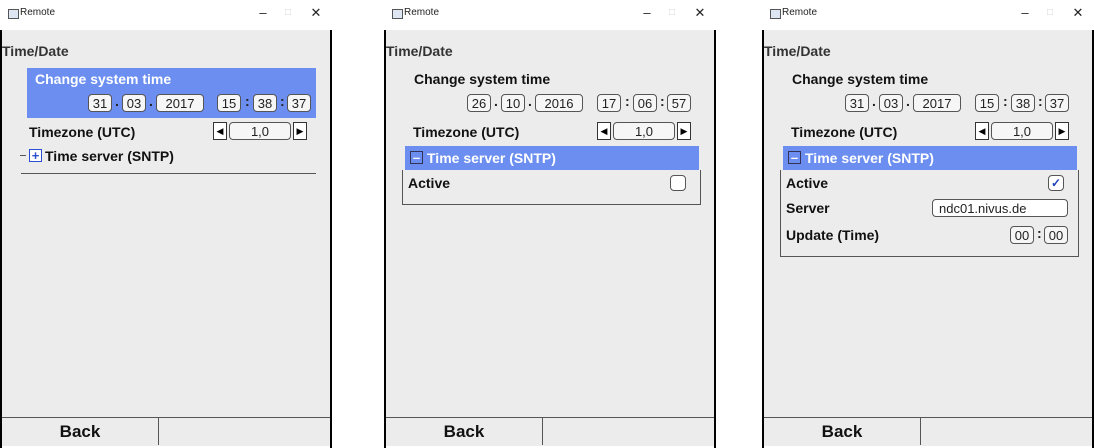 This screenshot has width=1094, height=448. What do you see at coordinates (678, 183) in the screenshot?
I see `active-checkbox` at bounding box center [678, 183].